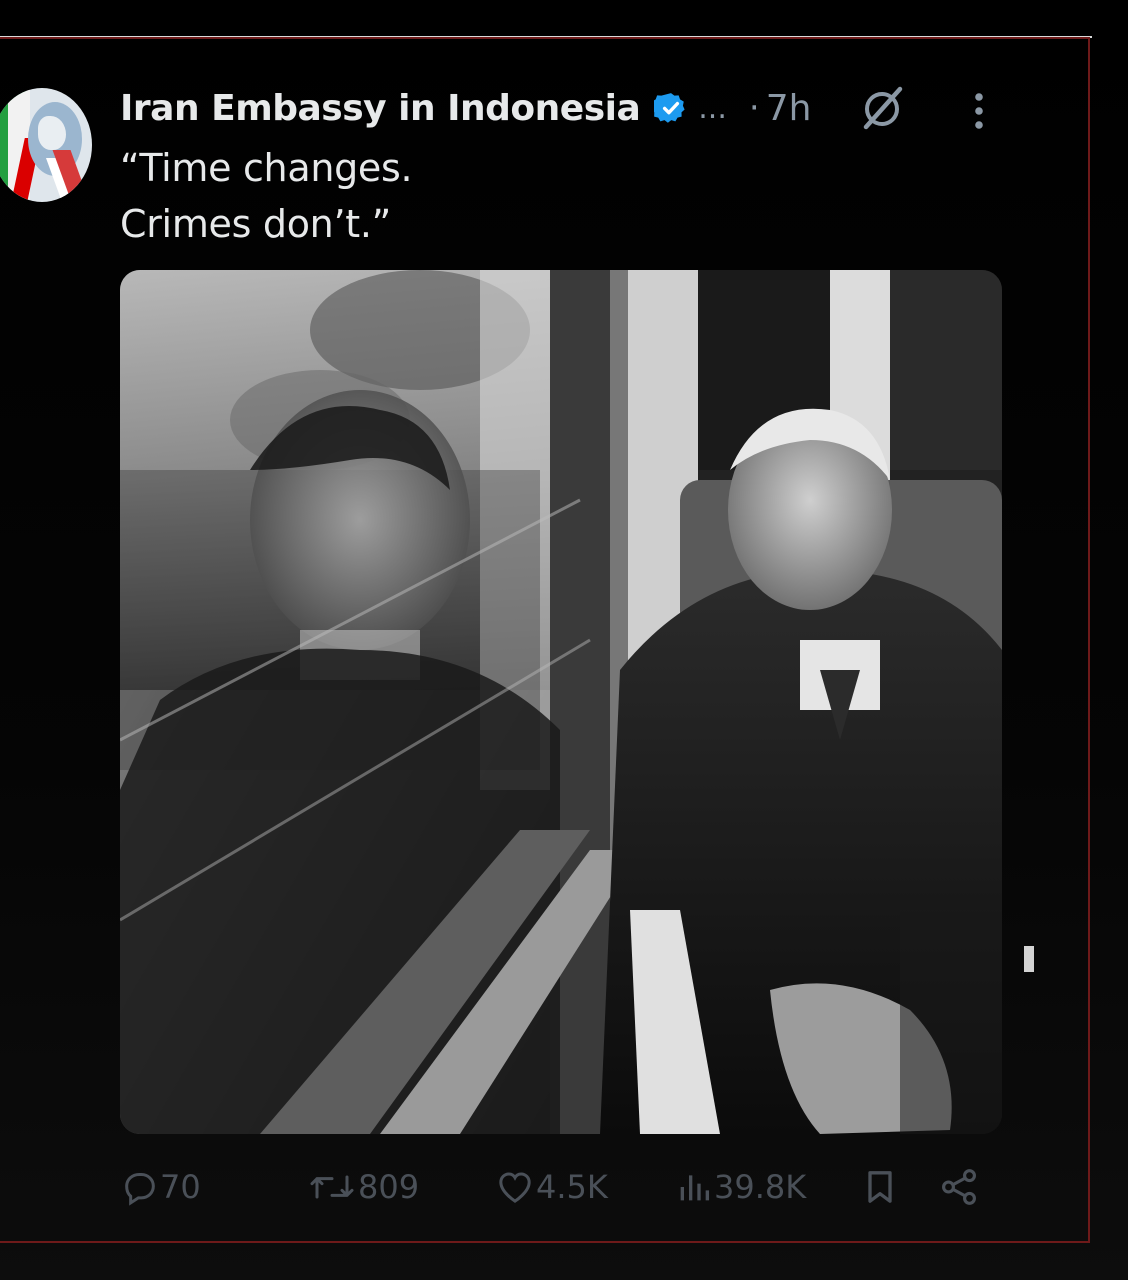  I want to click on reply-count: 70, so click(180, 1187).